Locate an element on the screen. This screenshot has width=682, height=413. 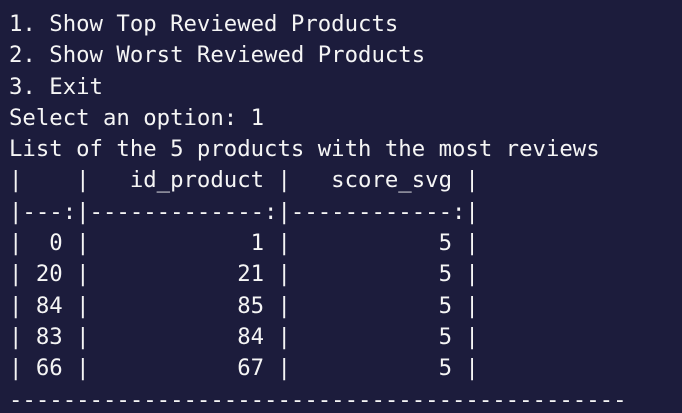
table-row: | 83 | 84 | 5 | is located at coordinates (244, 336).